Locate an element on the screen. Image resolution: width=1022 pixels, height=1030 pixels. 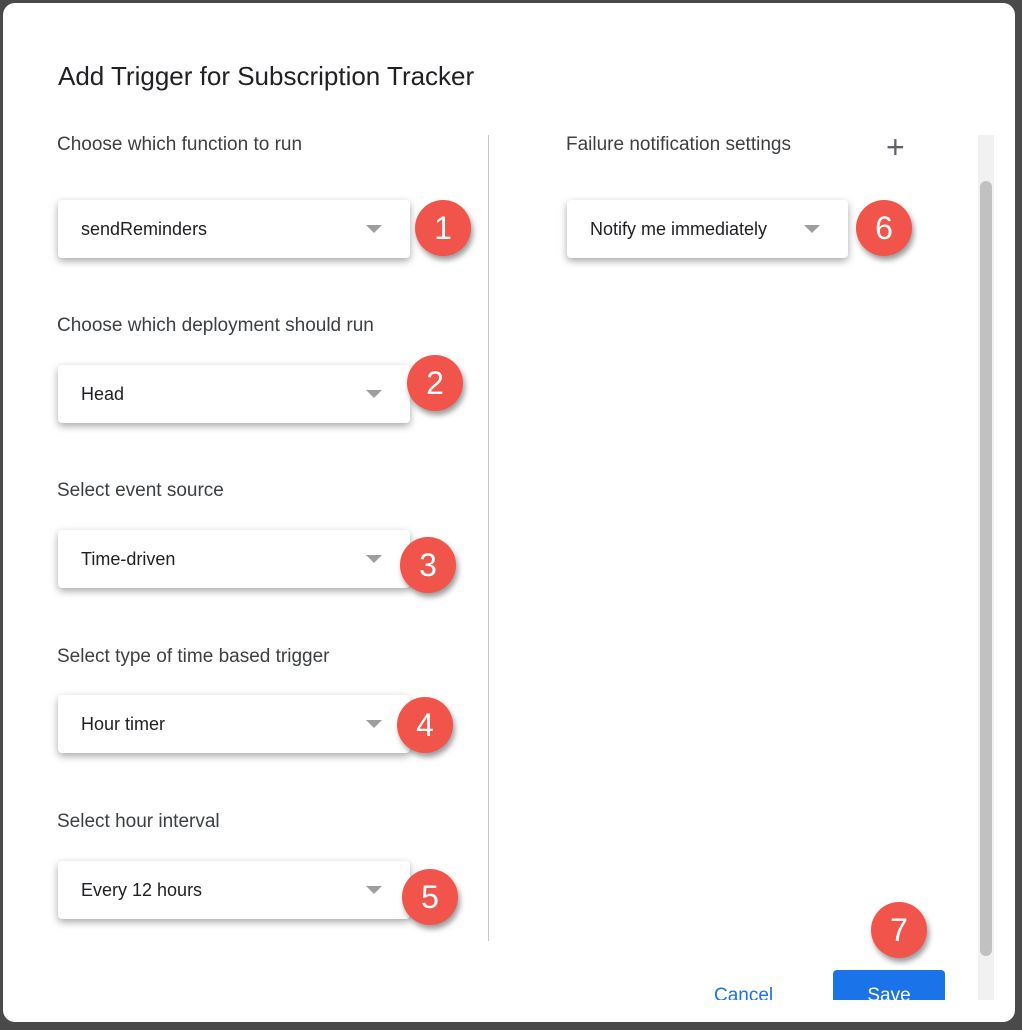
cancel-button: Cancel is located at coordinates (743, 992).